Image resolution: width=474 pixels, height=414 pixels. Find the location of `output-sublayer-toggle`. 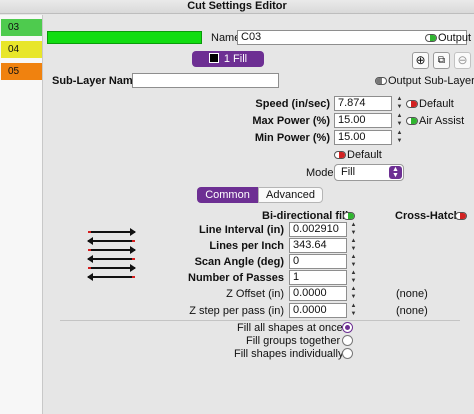

output-sublayer-toggle is located at coordinates (381, 81).